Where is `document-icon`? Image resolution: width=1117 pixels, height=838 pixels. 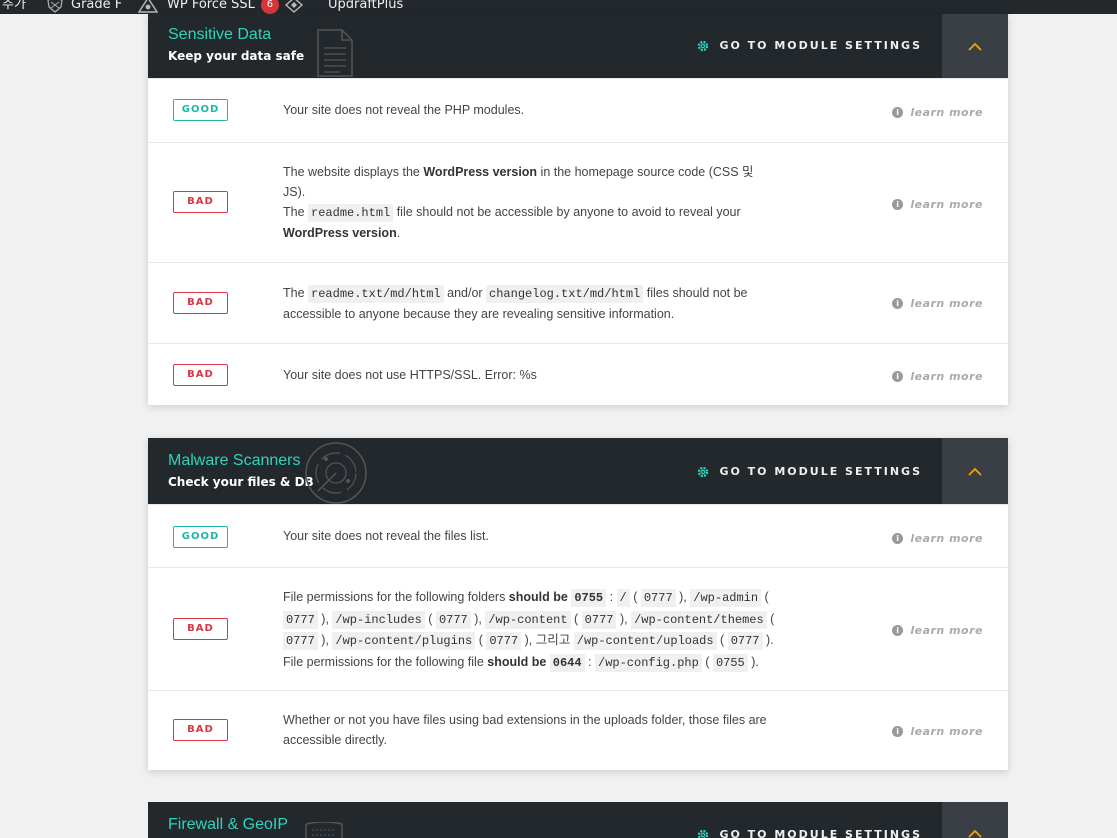 document-icon is located at coordinates (335, 53).